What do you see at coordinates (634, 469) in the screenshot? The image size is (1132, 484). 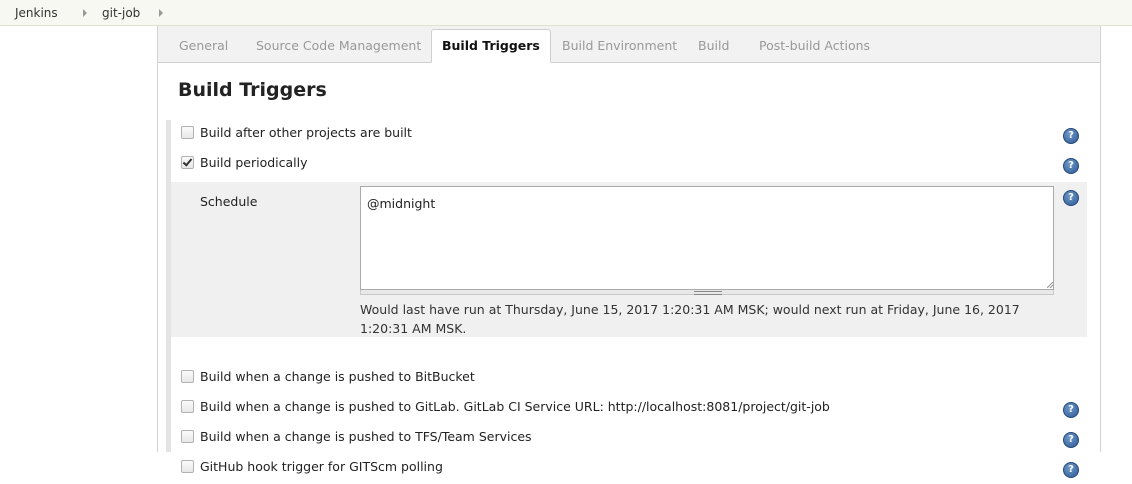 I see `trigger-row: GitHub hook trigger for GITScm polling ?` at bounding box center [634, 469].